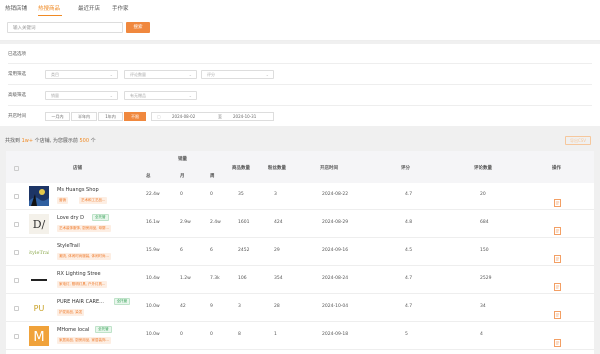 This screenshot has width=600, height=354. I want to click on open-time-label: 开店时间, so click(17, 116).